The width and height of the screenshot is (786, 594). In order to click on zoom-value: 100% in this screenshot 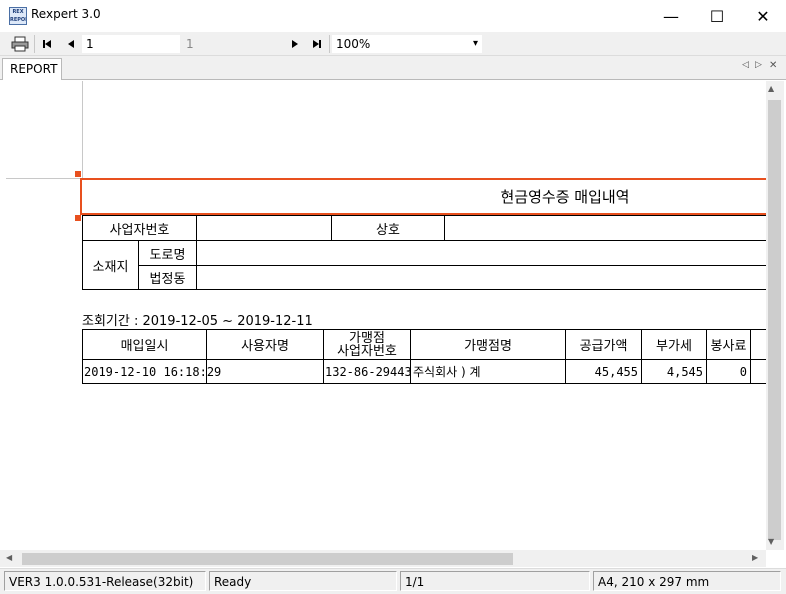, I will do `click(353, 44)`.